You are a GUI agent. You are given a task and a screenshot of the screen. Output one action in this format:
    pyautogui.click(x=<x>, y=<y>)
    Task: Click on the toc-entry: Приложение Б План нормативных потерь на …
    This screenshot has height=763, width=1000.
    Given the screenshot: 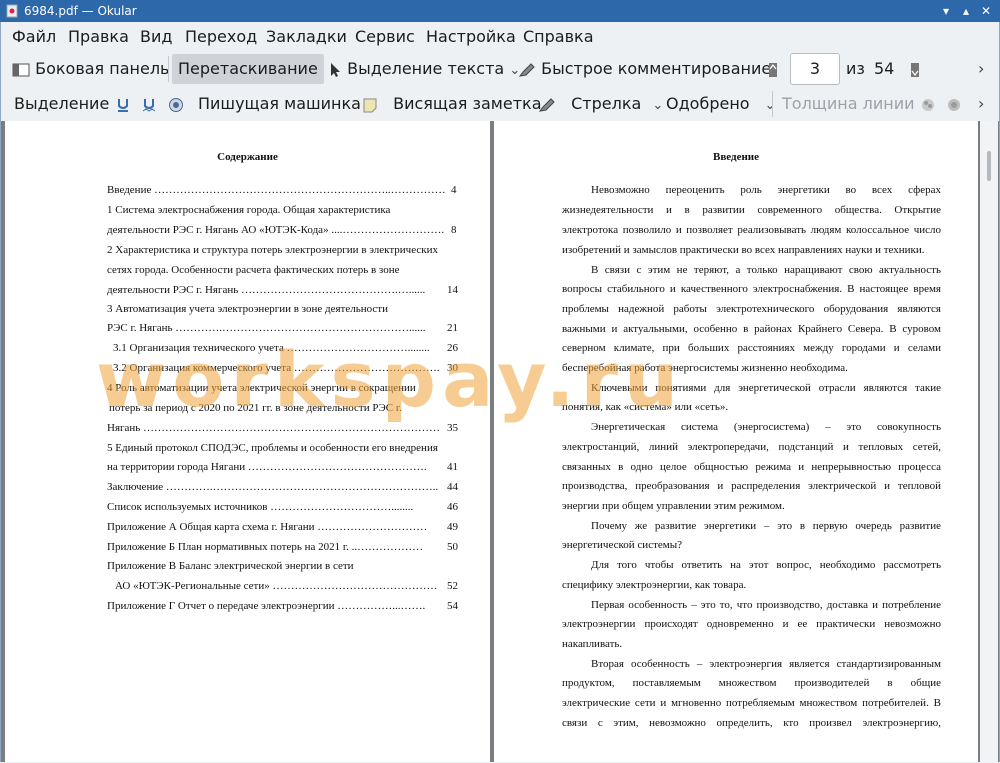 What is the action you would take?
    pyautogui.click(x=265, y=547)
    